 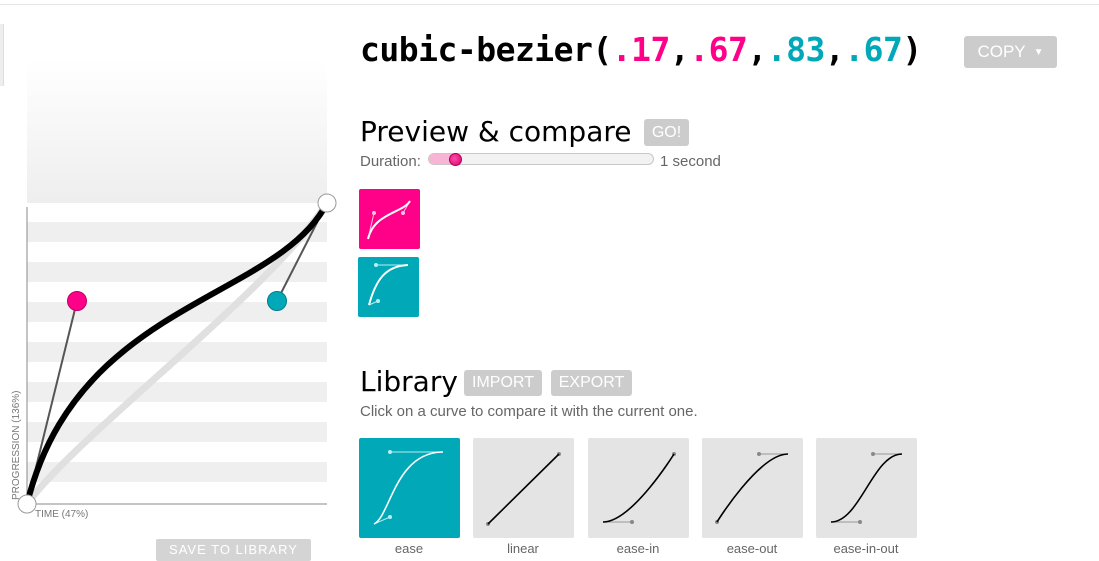 What do you see at coordinates (591, 383) in the screenshot?
I see `export-button: EXPORT` at bounding box center [591, 383].